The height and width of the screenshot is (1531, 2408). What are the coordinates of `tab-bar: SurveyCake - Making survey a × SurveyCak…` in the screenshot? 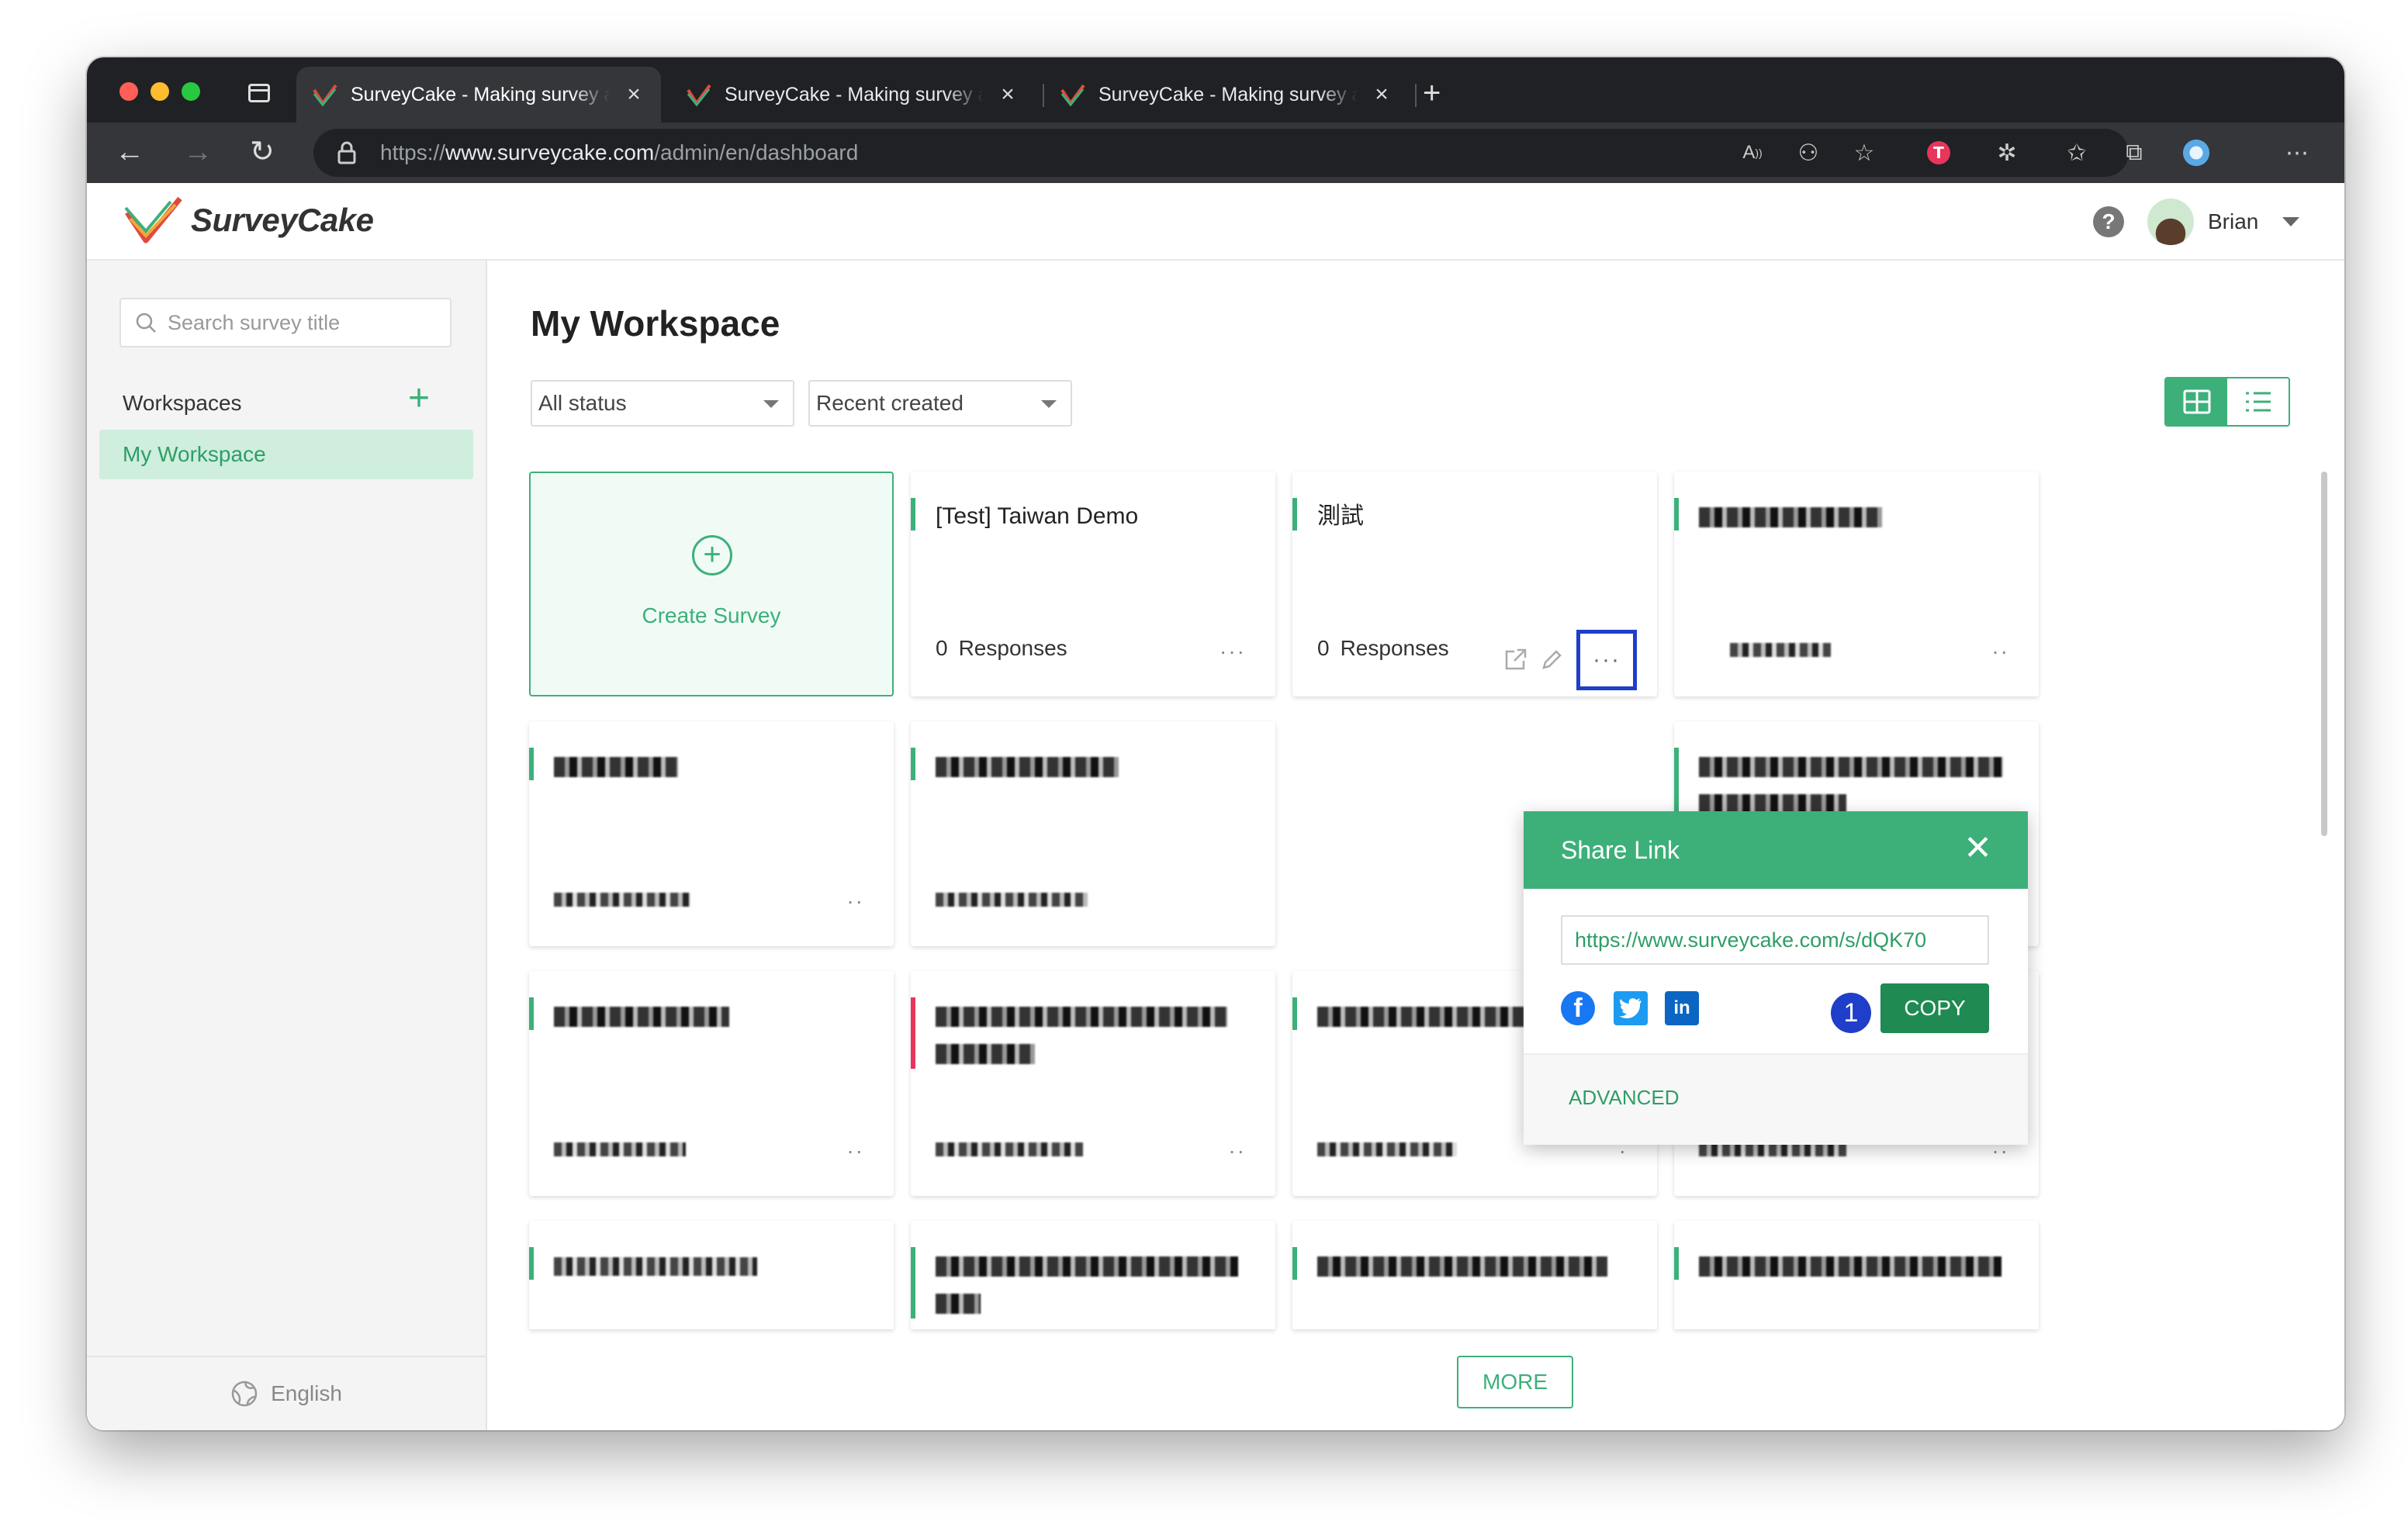 It's located at (1215, 90).